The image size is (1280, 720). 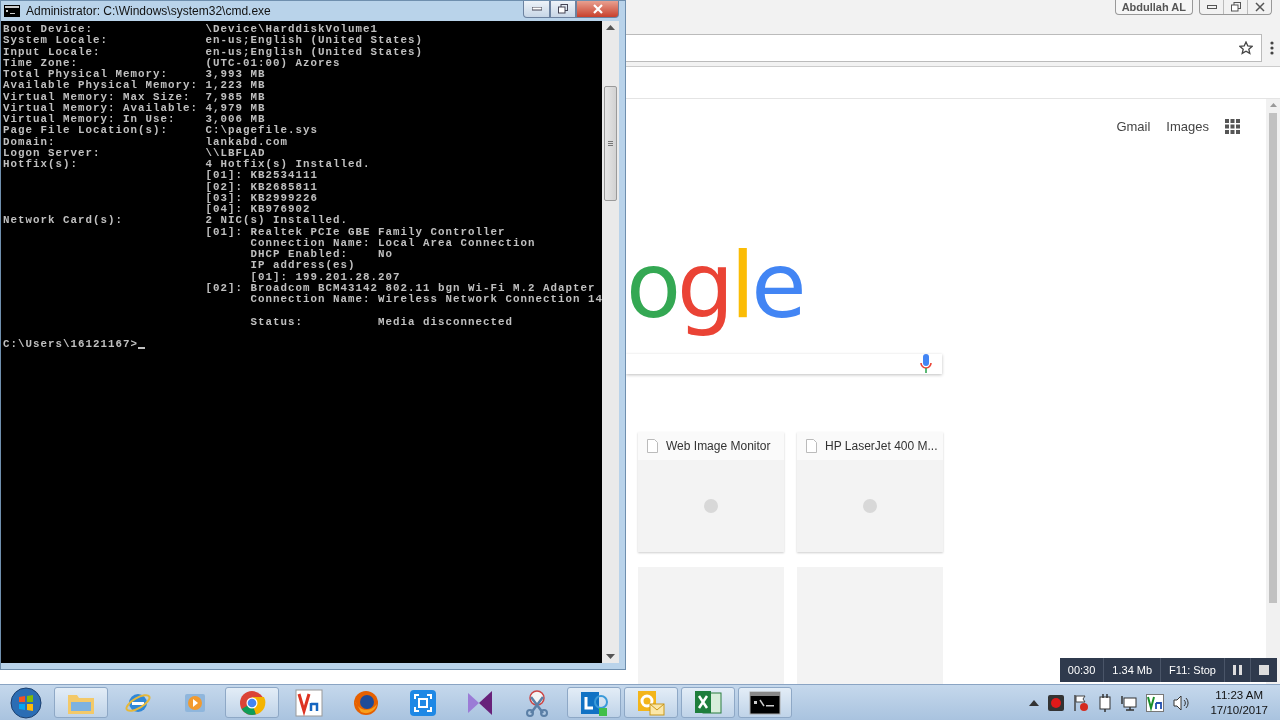 What do you see at coordinates (1105, 702) in the screenshot?
I see `power-plug-icon` at bounding box center [1105, 702].